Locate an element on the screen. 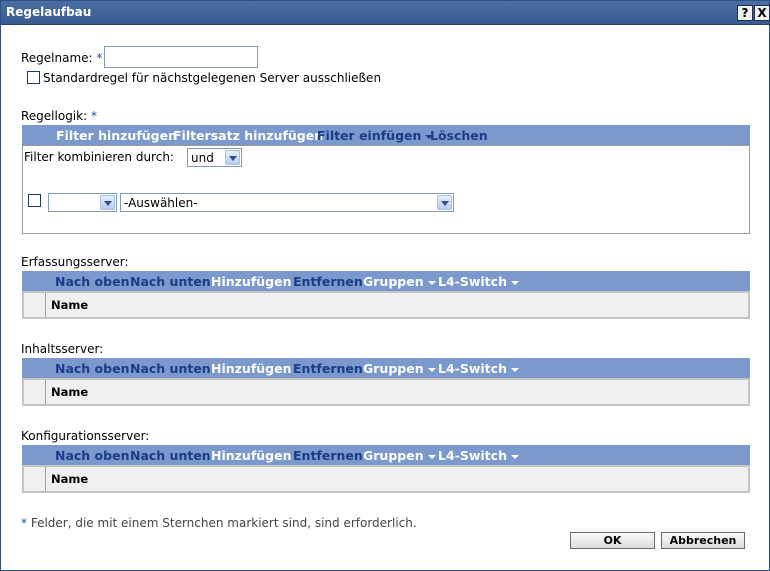 The image size is (770, 571). add-filter-button: Filter hinzufügen is located at coordinates (116, 135).